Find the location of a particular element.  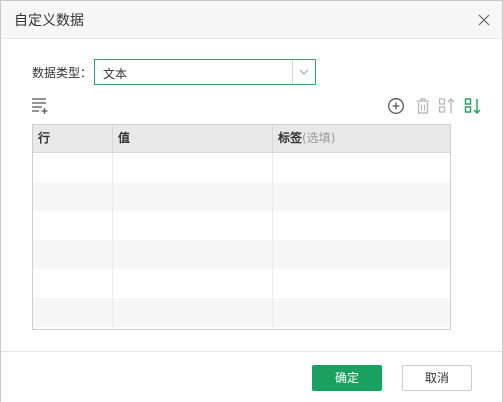

chevron-down-icon is located at coordinates (303, 72).